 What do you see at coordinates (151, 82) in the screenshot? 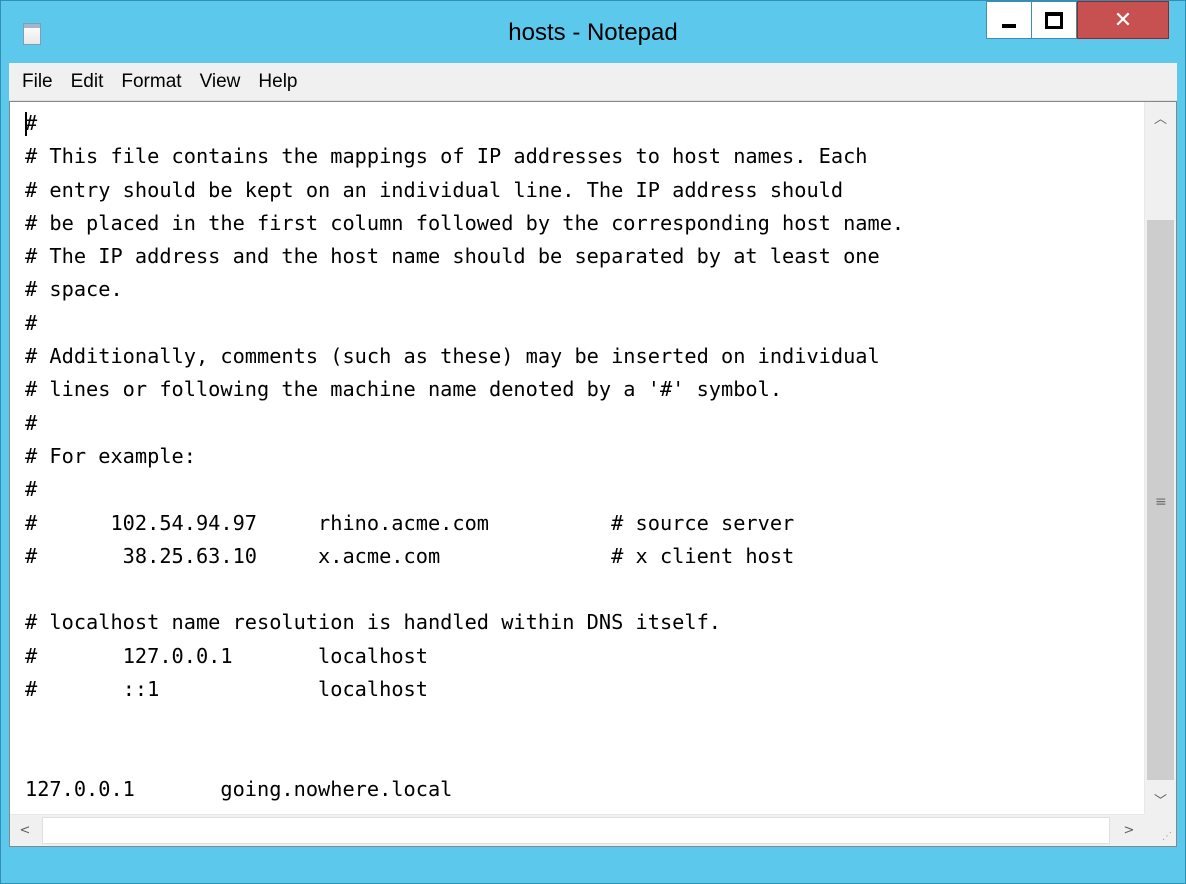
I see `menu-format: Format` at bounding box center [151, 82].